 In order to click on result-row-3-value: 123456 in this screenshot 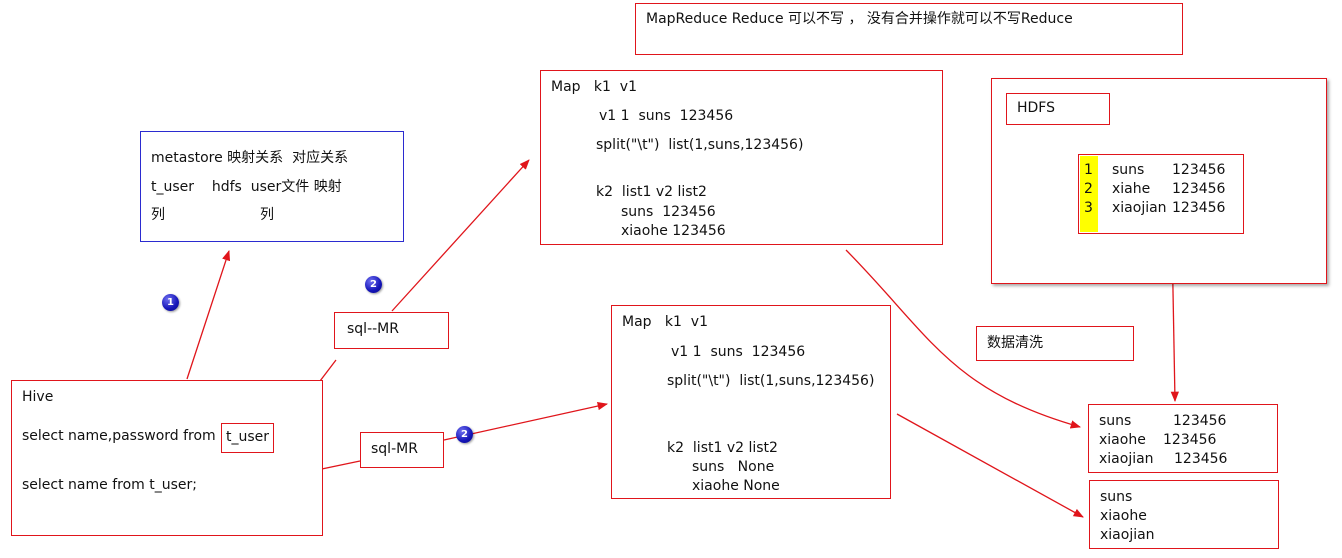, I will do `click(1201, 459)`.